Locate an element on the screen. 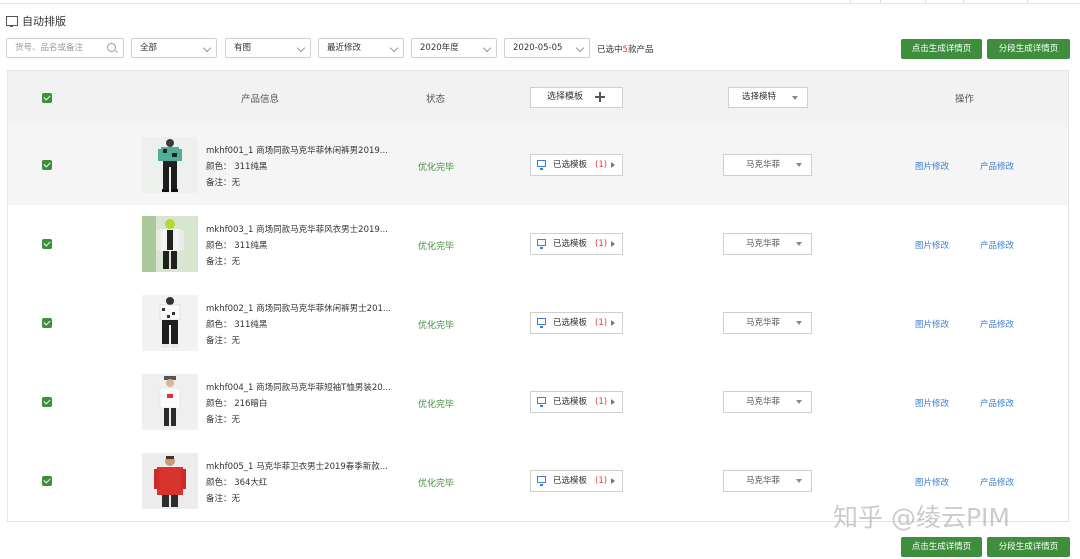 The image size is (1080, 559). page-title: 自动排版 is located at coordinates (36, 21).